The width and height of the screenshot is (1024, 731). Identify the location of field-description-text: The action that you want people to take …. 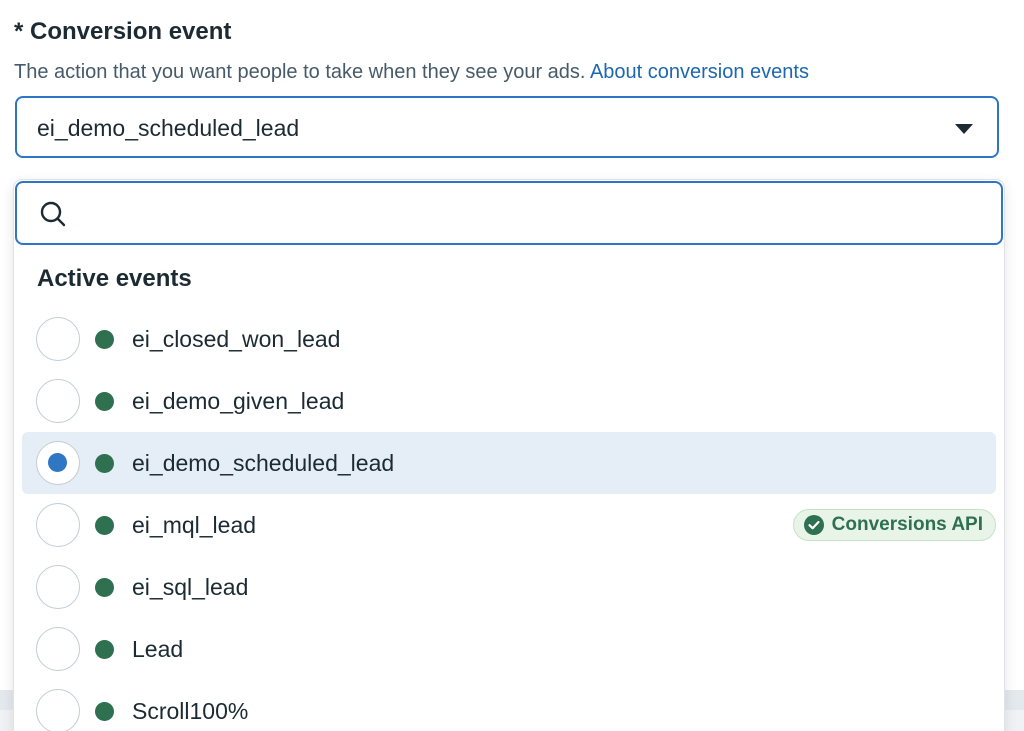
(300, 72).